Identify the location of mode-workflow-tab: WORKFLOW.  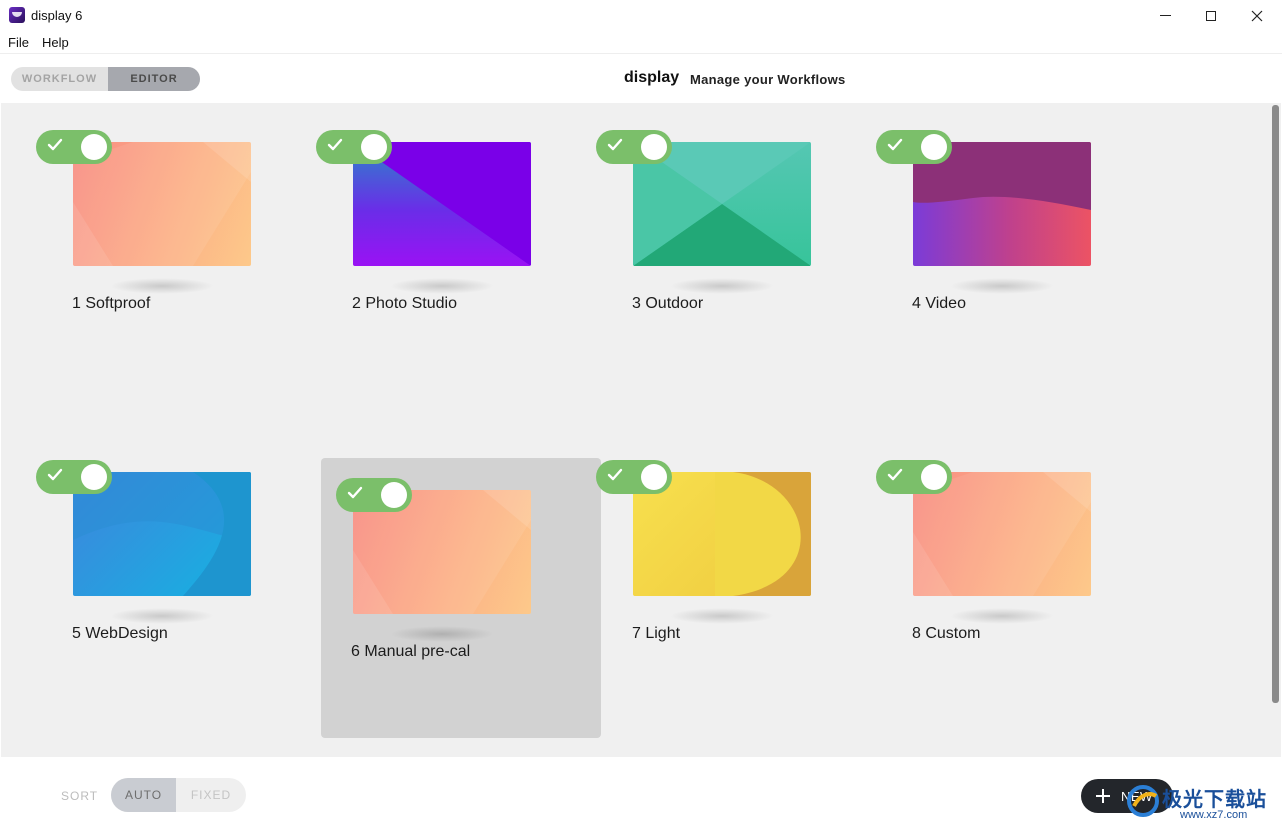
(59, 79).